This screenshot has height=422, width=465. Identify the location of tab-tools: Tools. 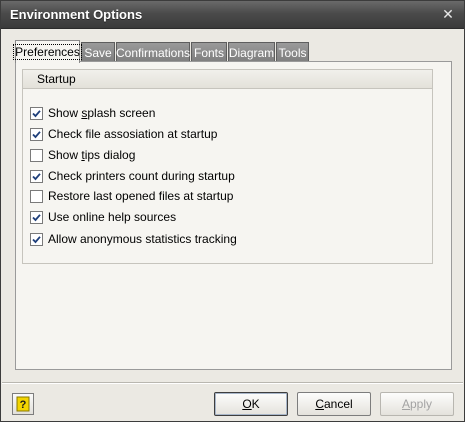
(292, 52).